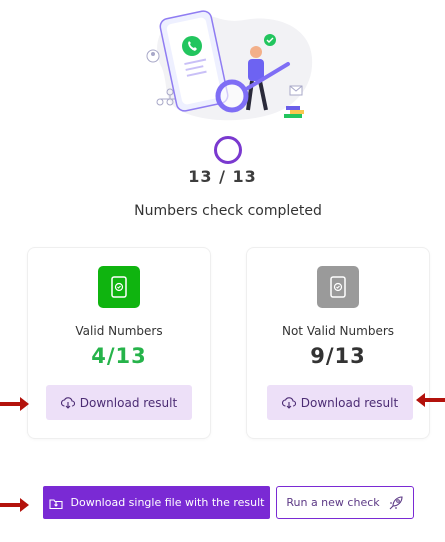 The image size is (445, 542). Describe the element at coordinates (338, 356) in the screenshot. I see `not-valid-numbers-count: 9/13` at that location.